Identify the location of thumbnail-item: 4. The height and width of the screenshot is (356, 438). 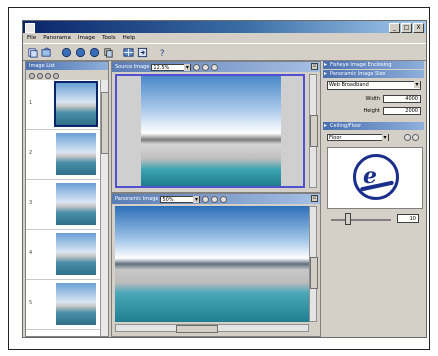
(63, 255).